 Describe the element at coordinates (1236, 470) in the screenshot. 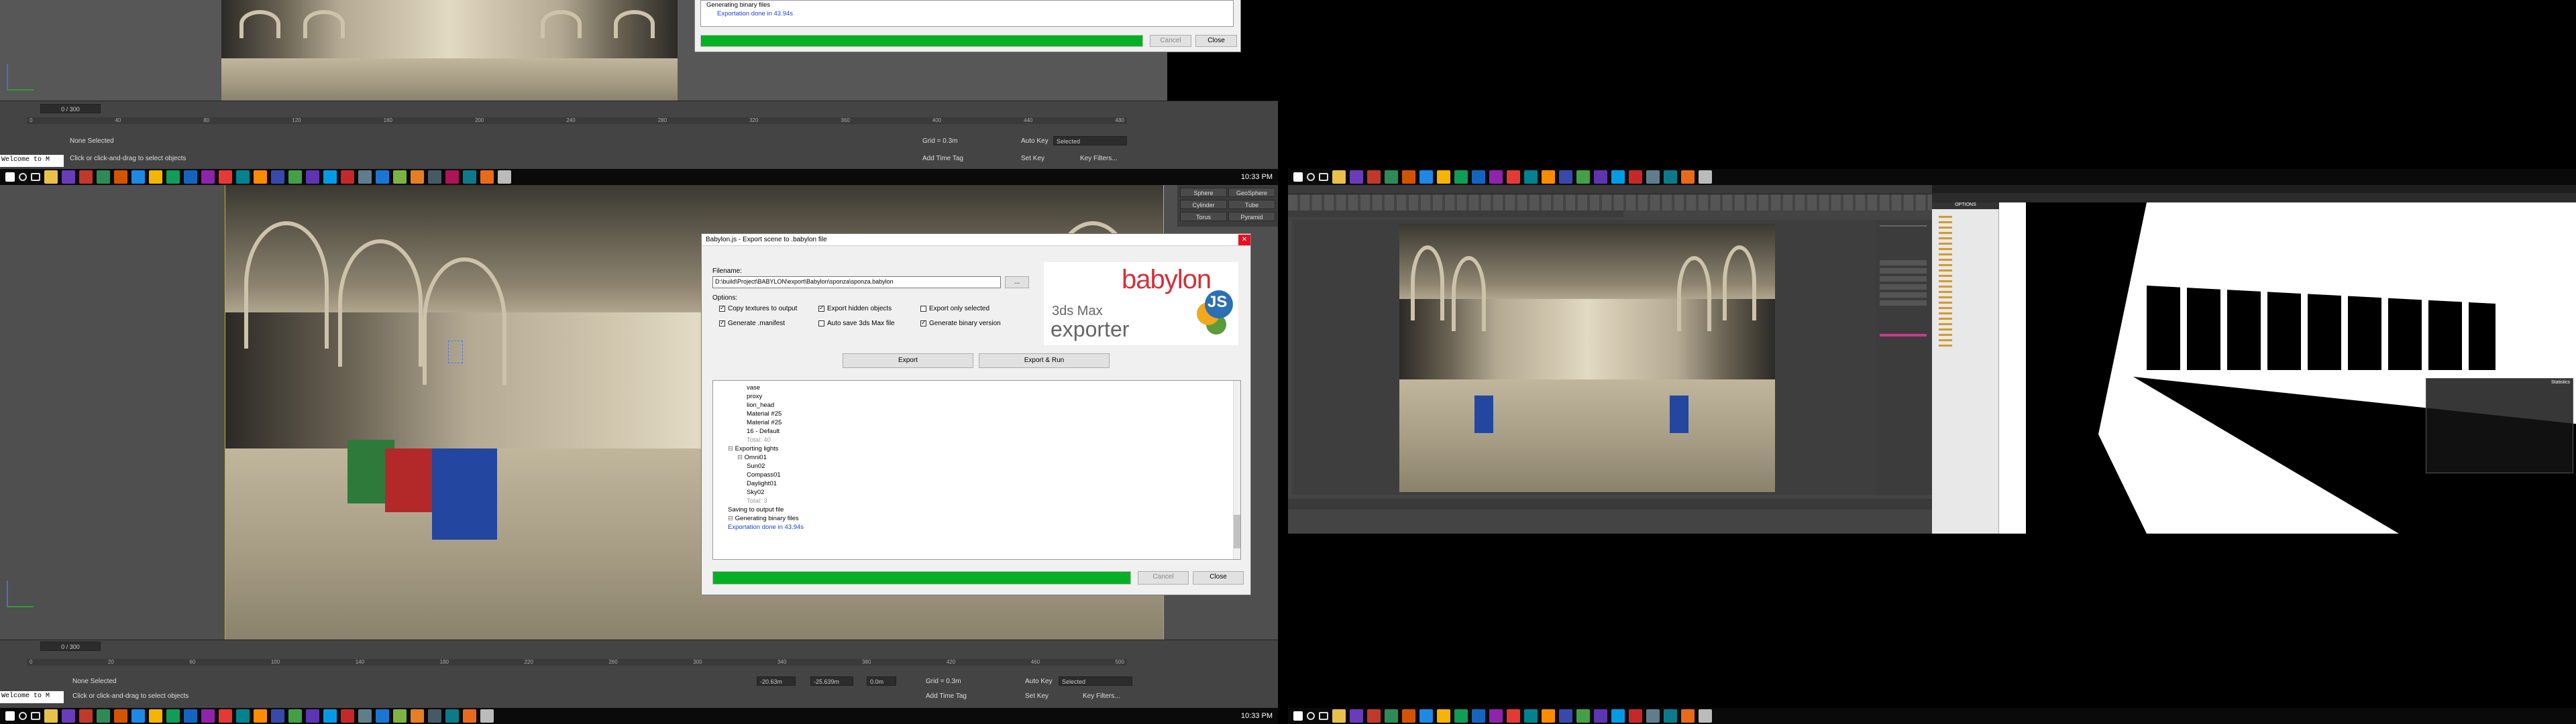

I see `log-scrollbar` at that location.